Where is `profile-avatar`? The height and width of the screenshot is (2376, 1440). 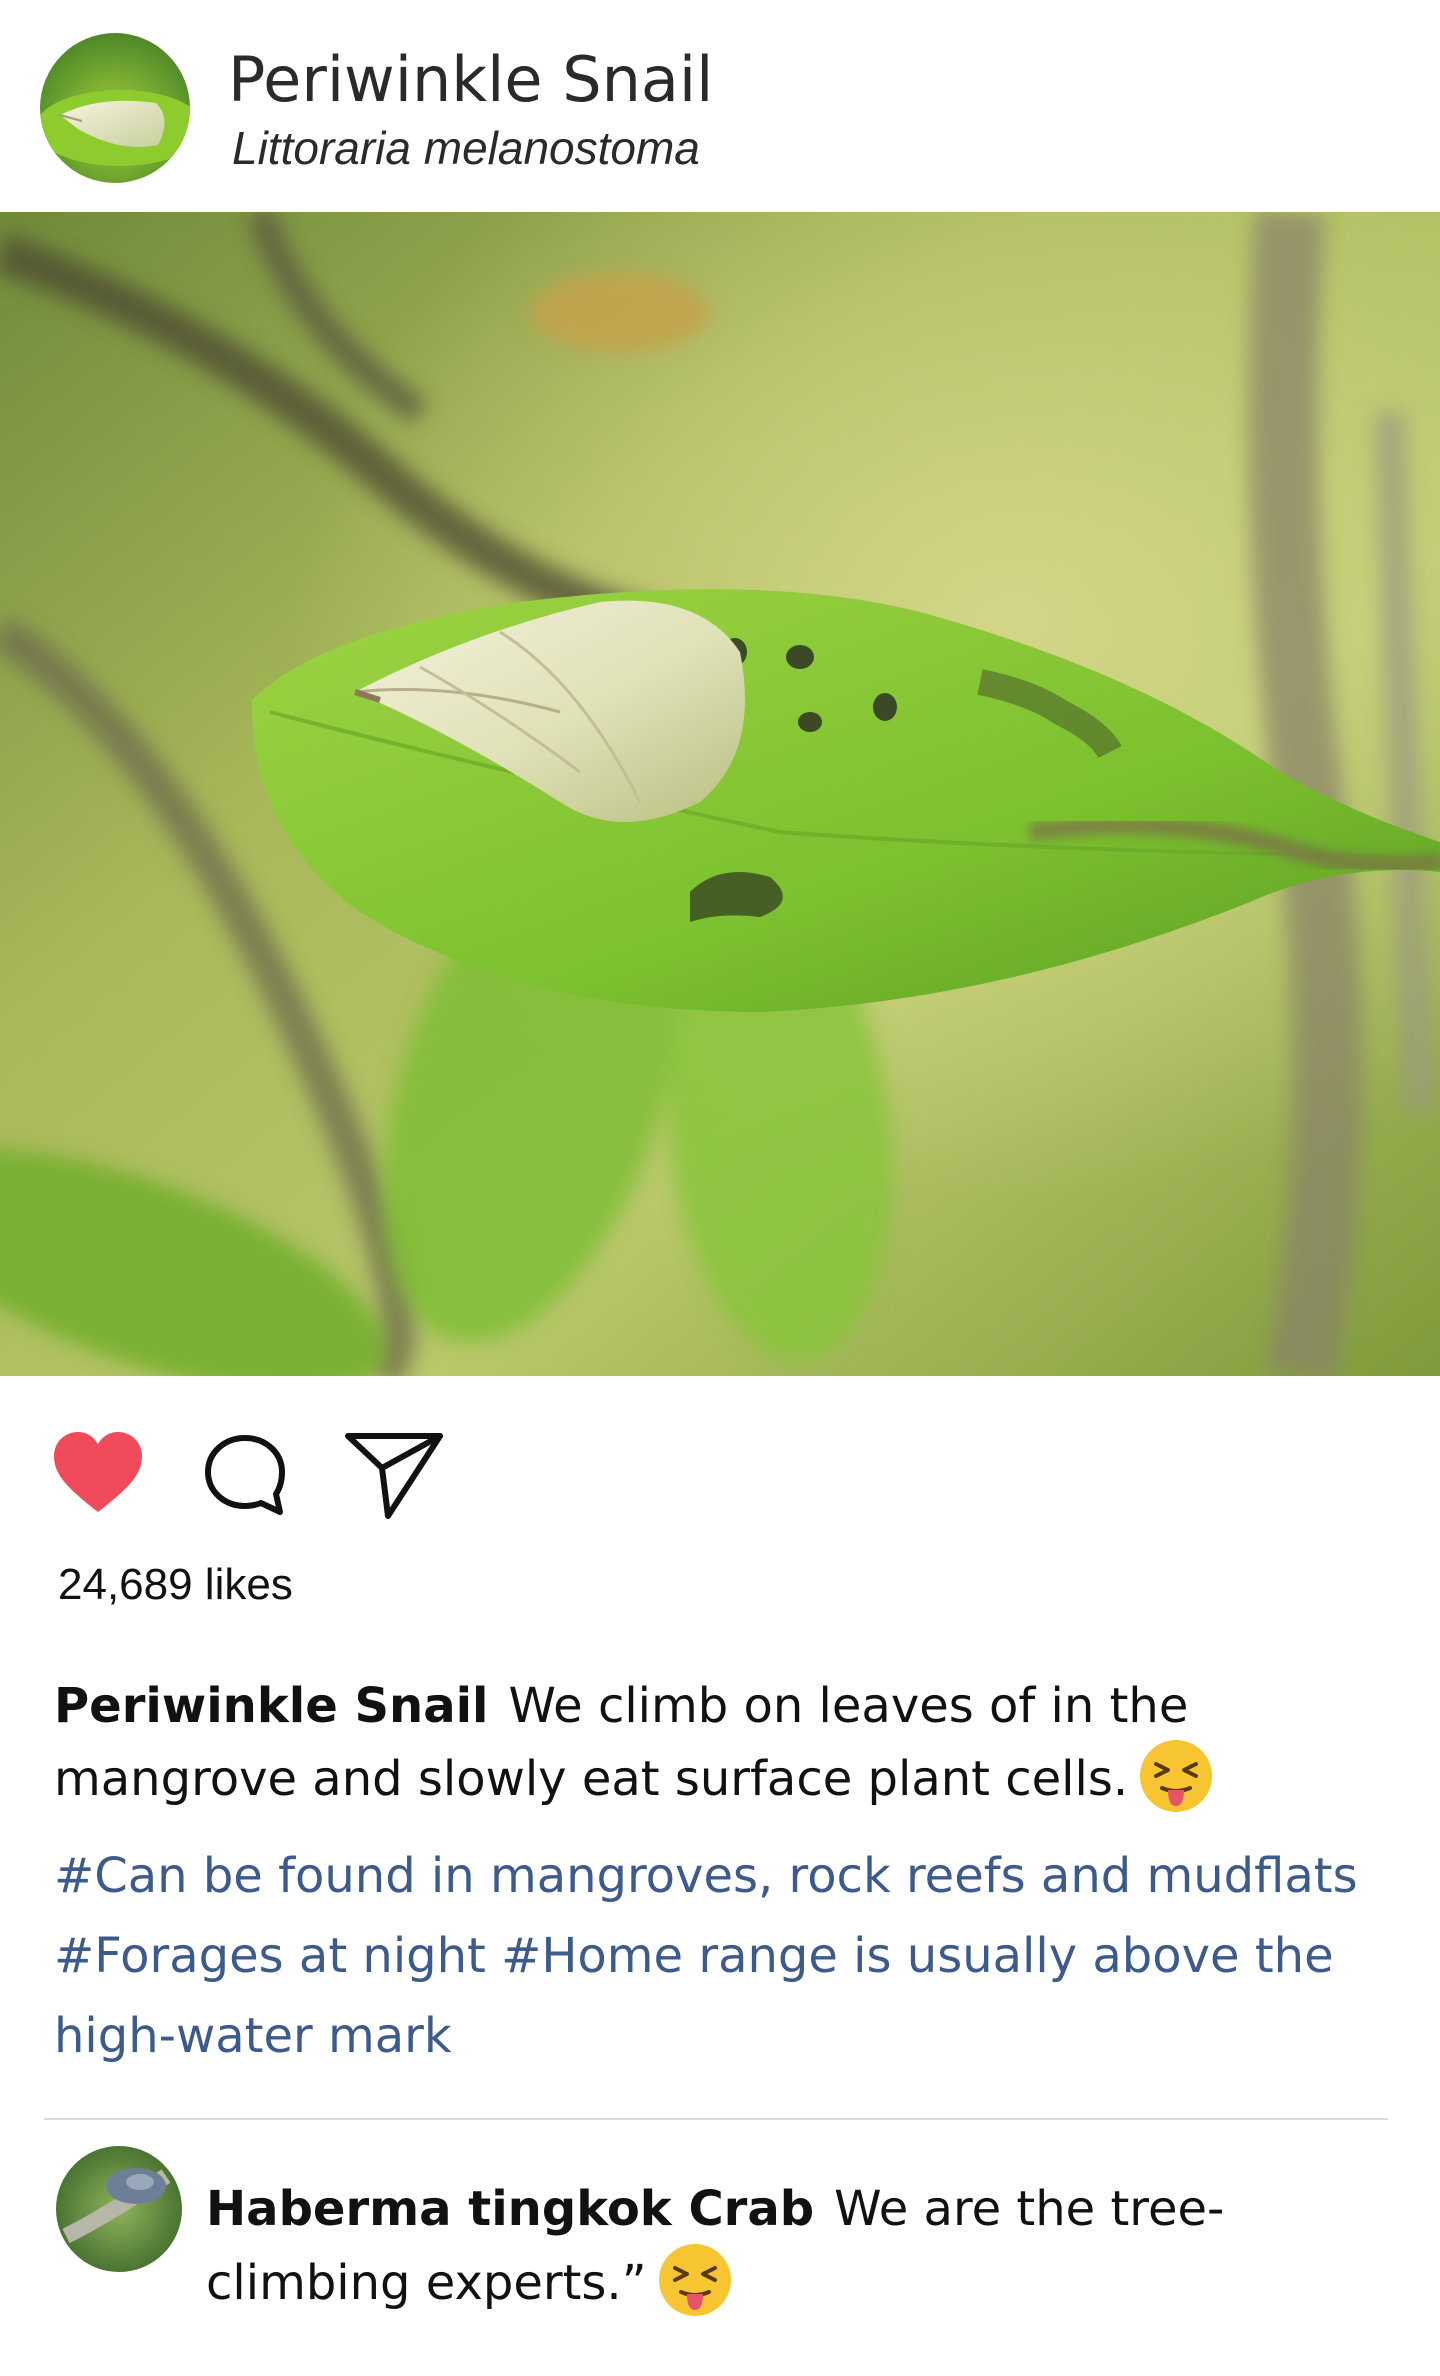 profile-avatar is located at coordinates (115, 108).